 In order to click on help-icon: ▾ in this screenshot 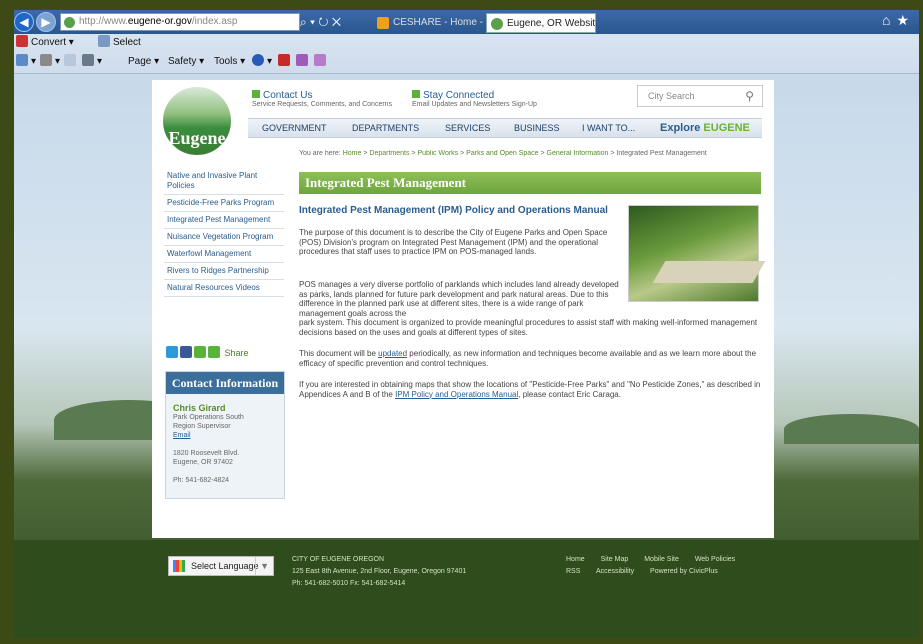, I will do `click(262, 62)`.